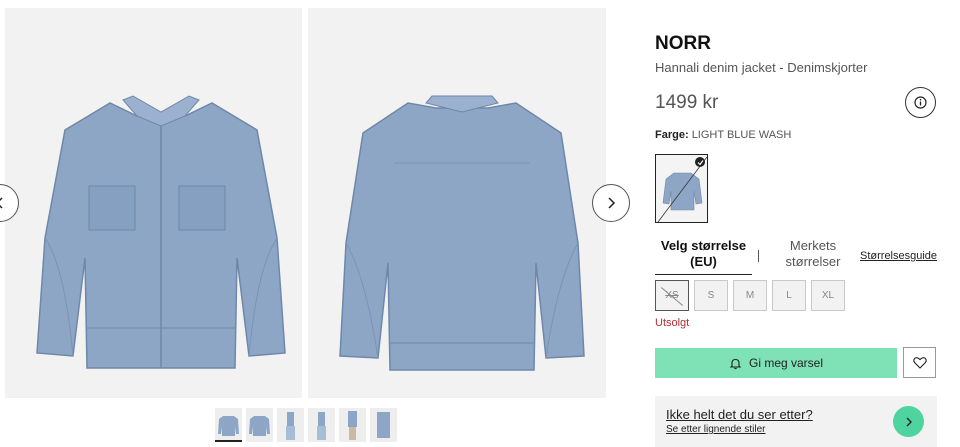  Describe the element at coordinates (758, 256) in the screenshot. I see `tab-divider` at that location.